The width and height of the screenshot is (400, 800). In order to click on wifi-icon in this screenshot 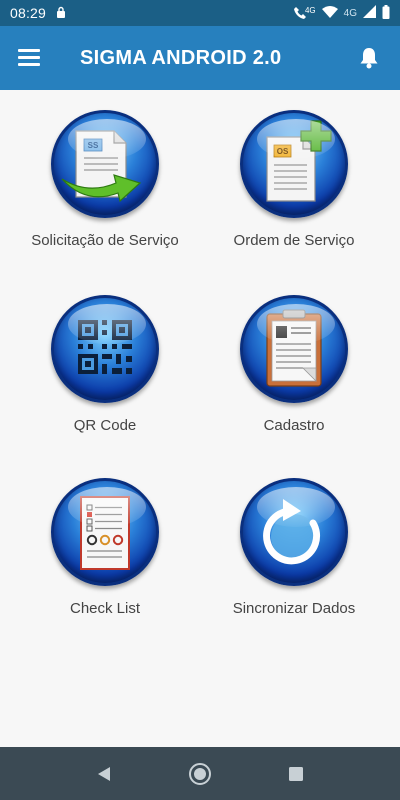, I will do `click(329, 13)`.